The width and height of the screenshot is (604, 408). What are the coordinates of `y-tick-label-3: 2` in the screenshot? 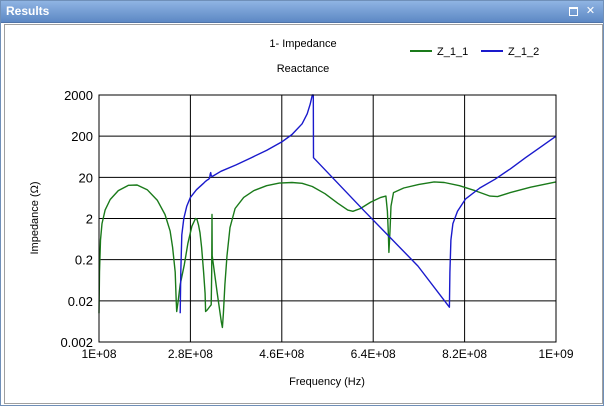 It's located at (89, 219).